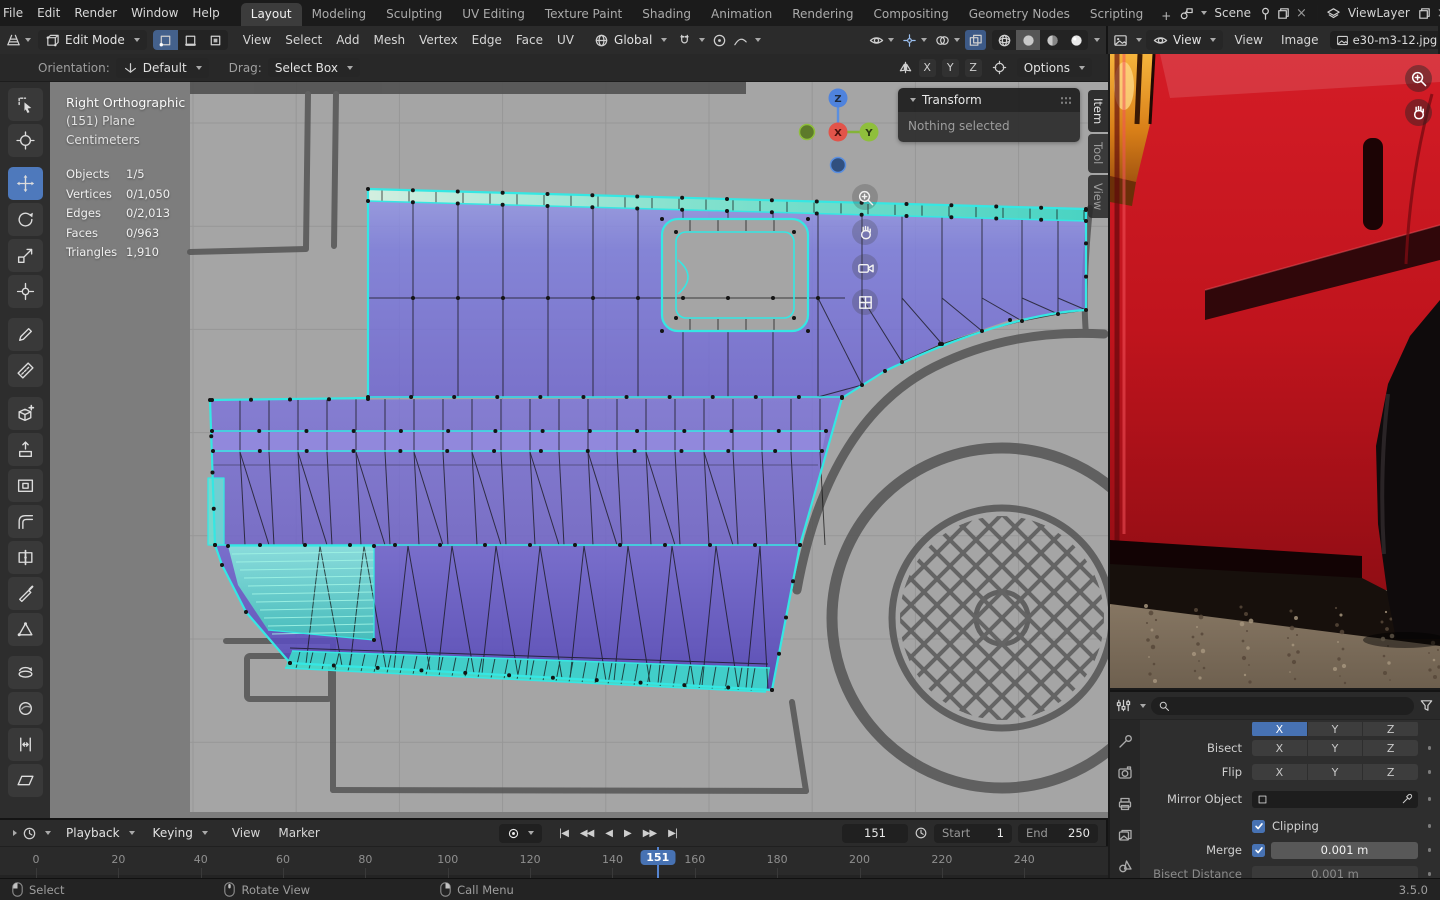  Describe the element at coordinates (1335, 799) in the screenshot. I see `mirror-object-field` at that location.